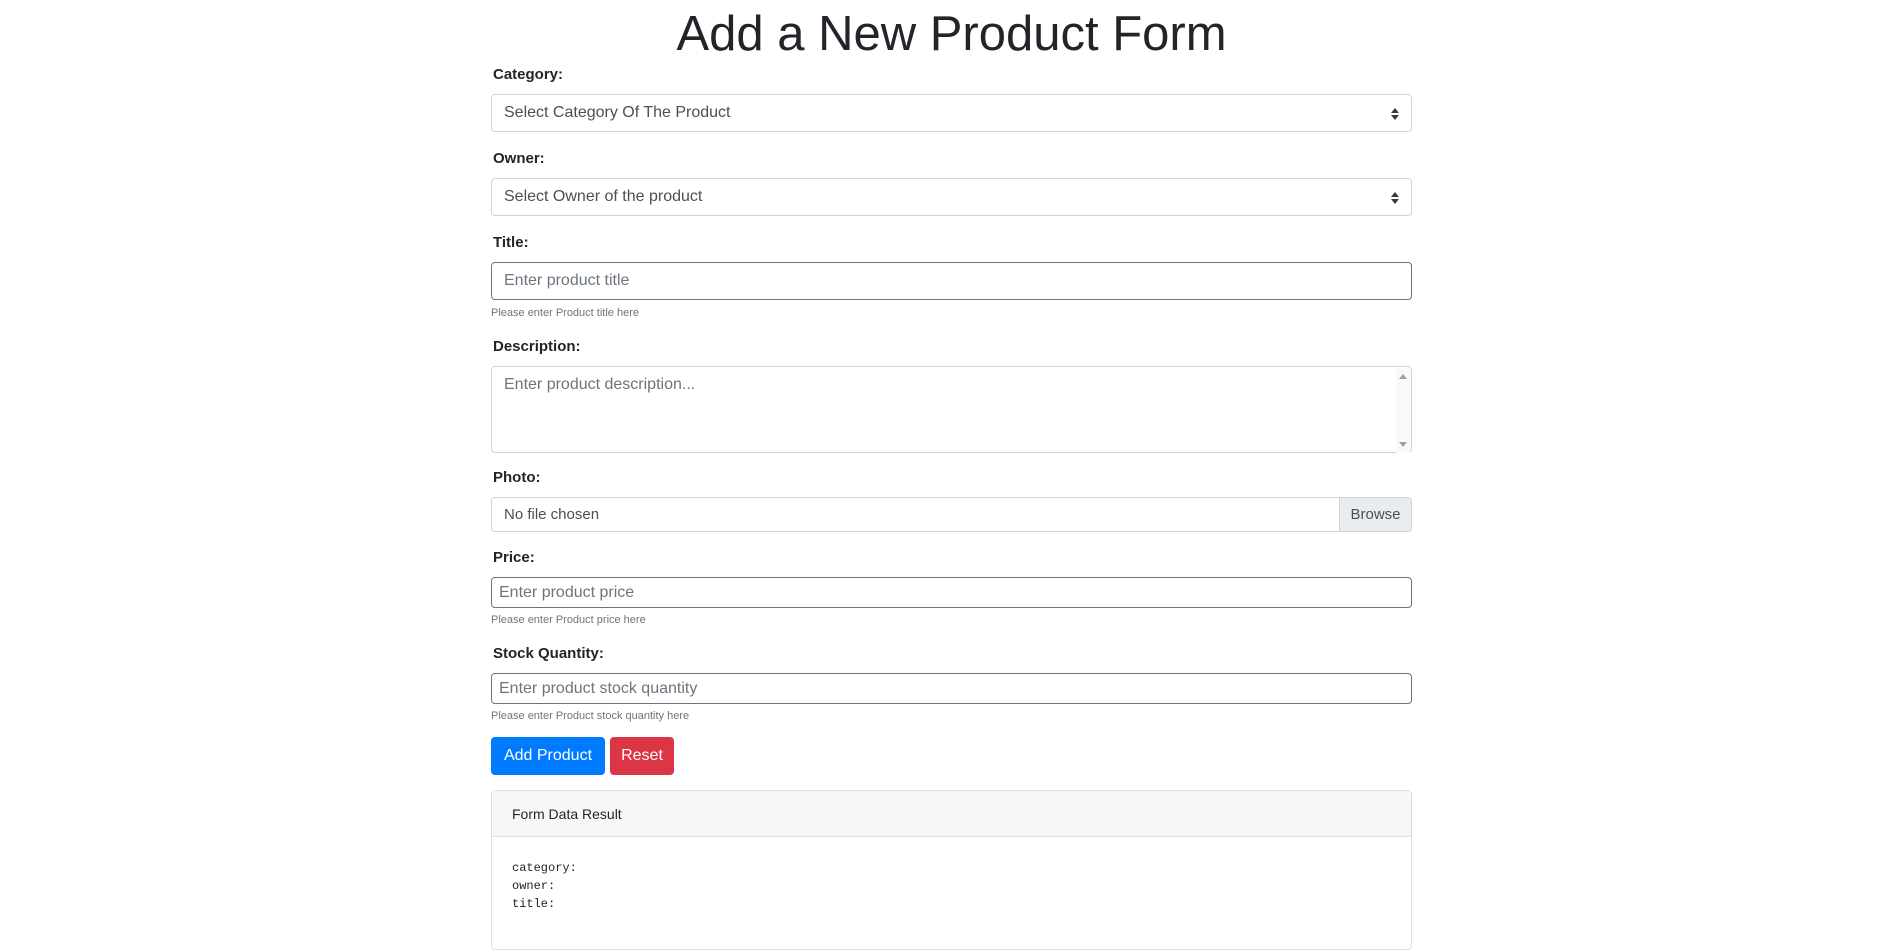 This screenshot has height=950, width=1901. What do you see at coordinates (534, 886) in the screenshot?
I see `result-line-owner: owner:` at bounding box center [534, 886].